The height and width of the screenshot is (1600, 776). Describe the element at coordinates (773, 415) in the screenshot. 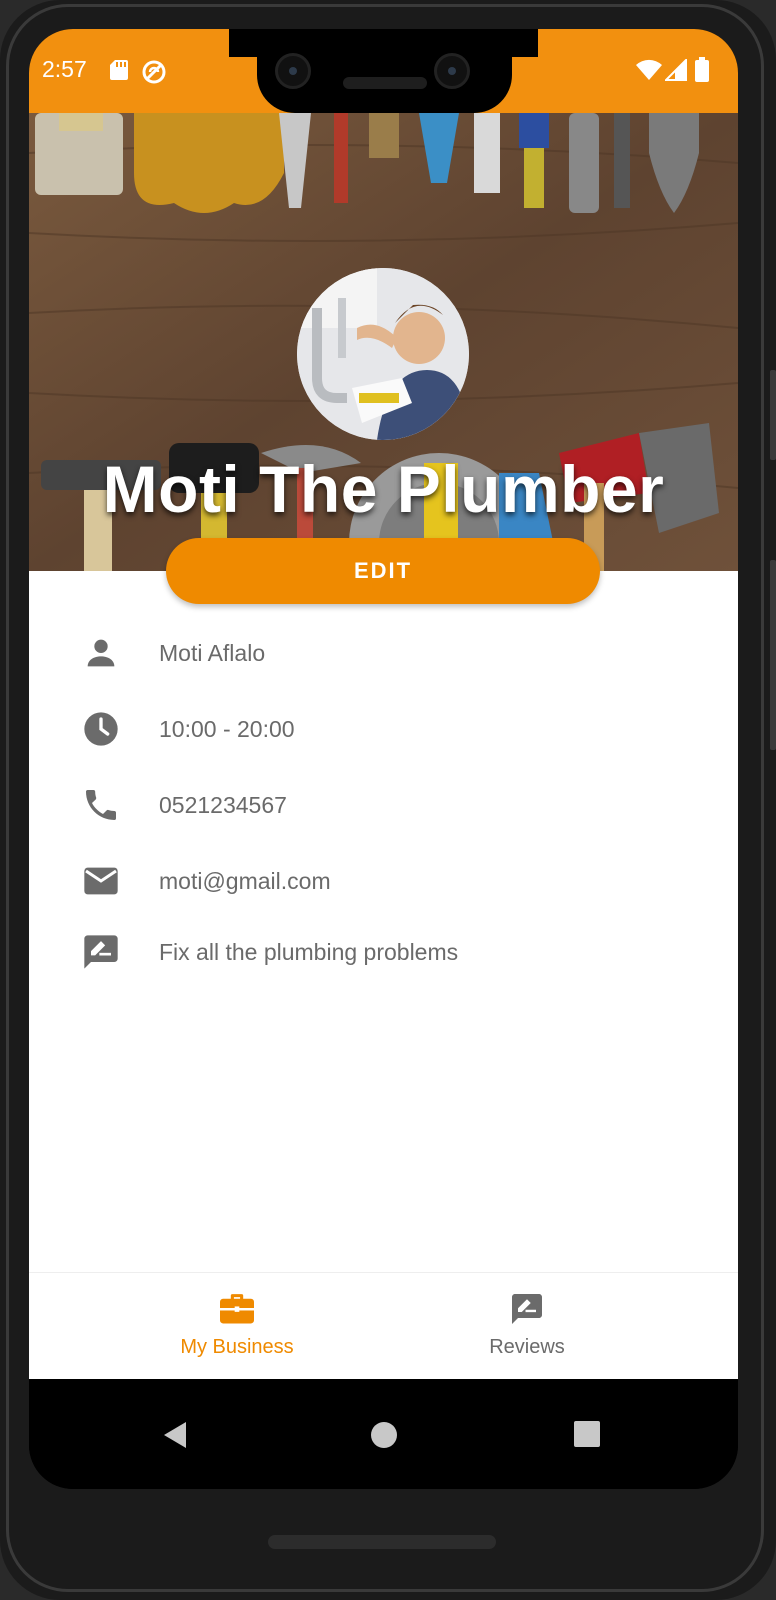

I see `power-button` at that location.